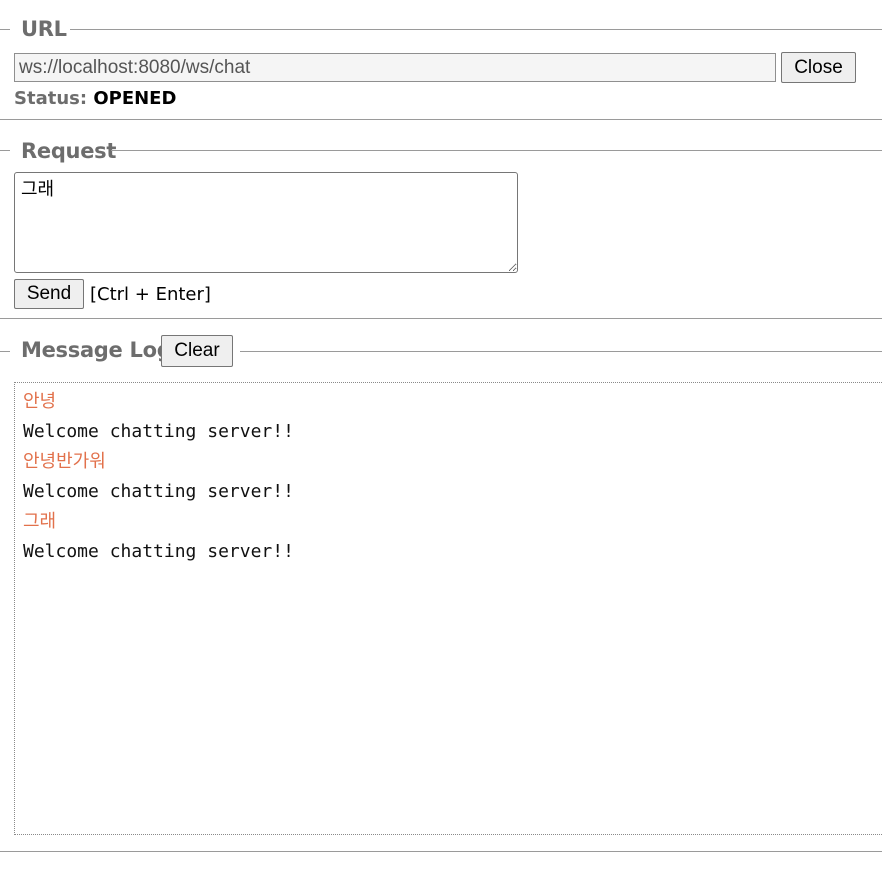 The height and width of the screenshot is (895, 882). What do you see at coordinates (40, 521) in the screenshot?
I see `sent-message: 그래` at bounding box center [40, 521].